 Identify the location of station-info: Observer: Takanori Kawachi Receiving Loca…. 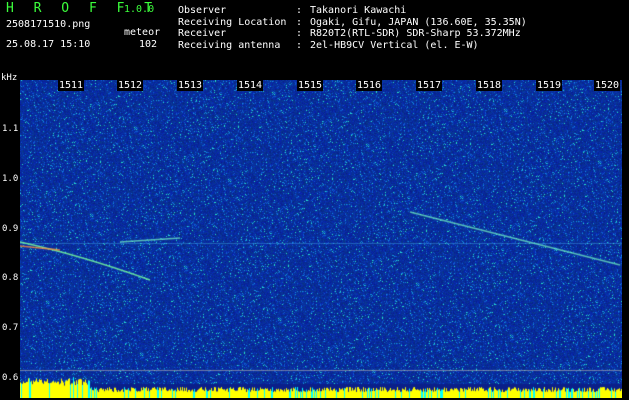
(352, 28).